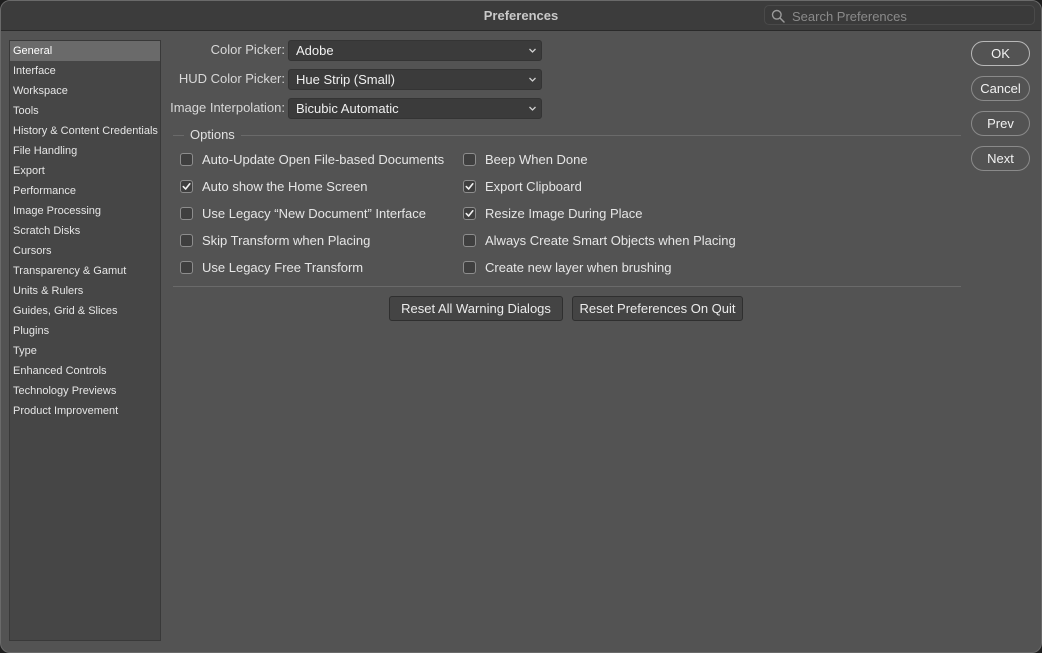 This screenshot has width=1042, height=653. I want to click on sidebar-item-scratch-disks: Scratch Disks, so click(85, 231).